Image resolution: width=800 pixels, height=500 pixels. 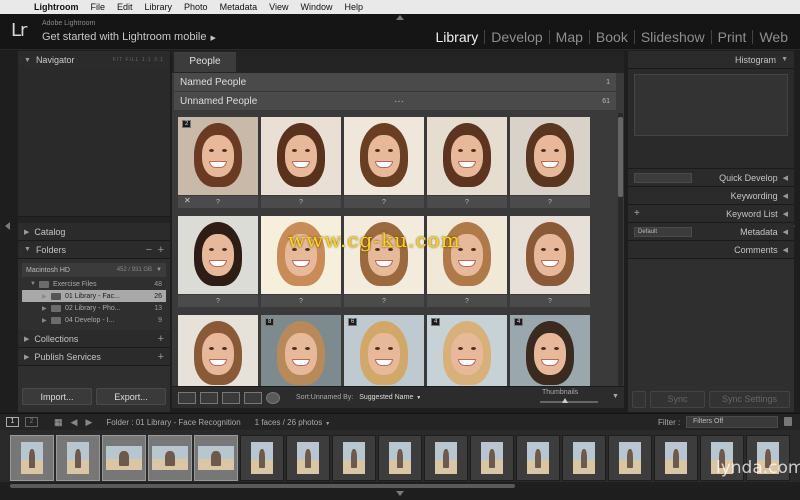 I want to click on toolbar-options-icon: ▼, so click(x=615, y=396).